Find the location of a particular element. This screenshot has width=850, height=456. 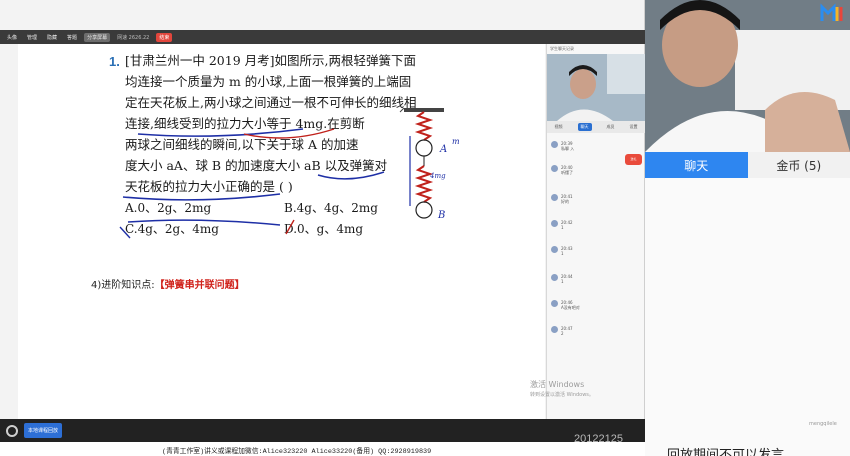

chat-message: 20:47 2 is located at coordinates (597, 333).